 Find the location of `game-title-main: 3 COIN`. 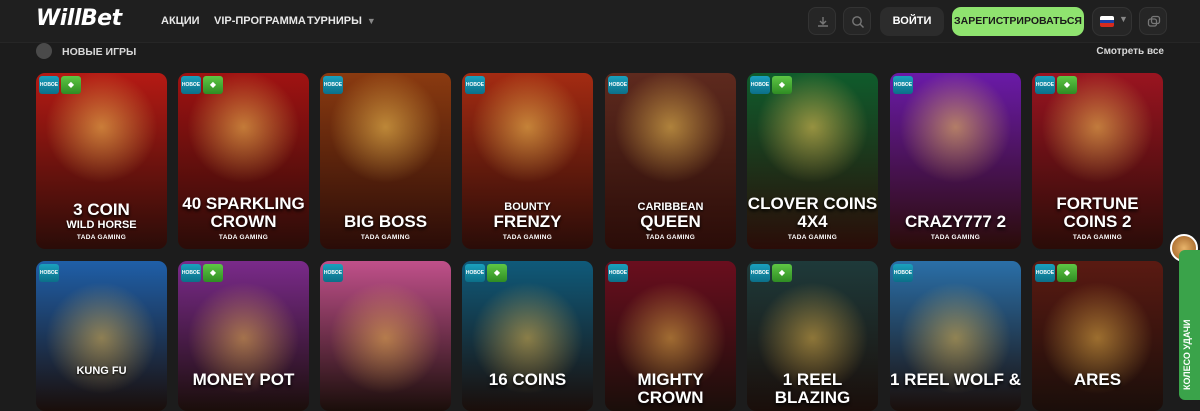

game-title-main: 3 COIN is located at coordinates (101, 209).